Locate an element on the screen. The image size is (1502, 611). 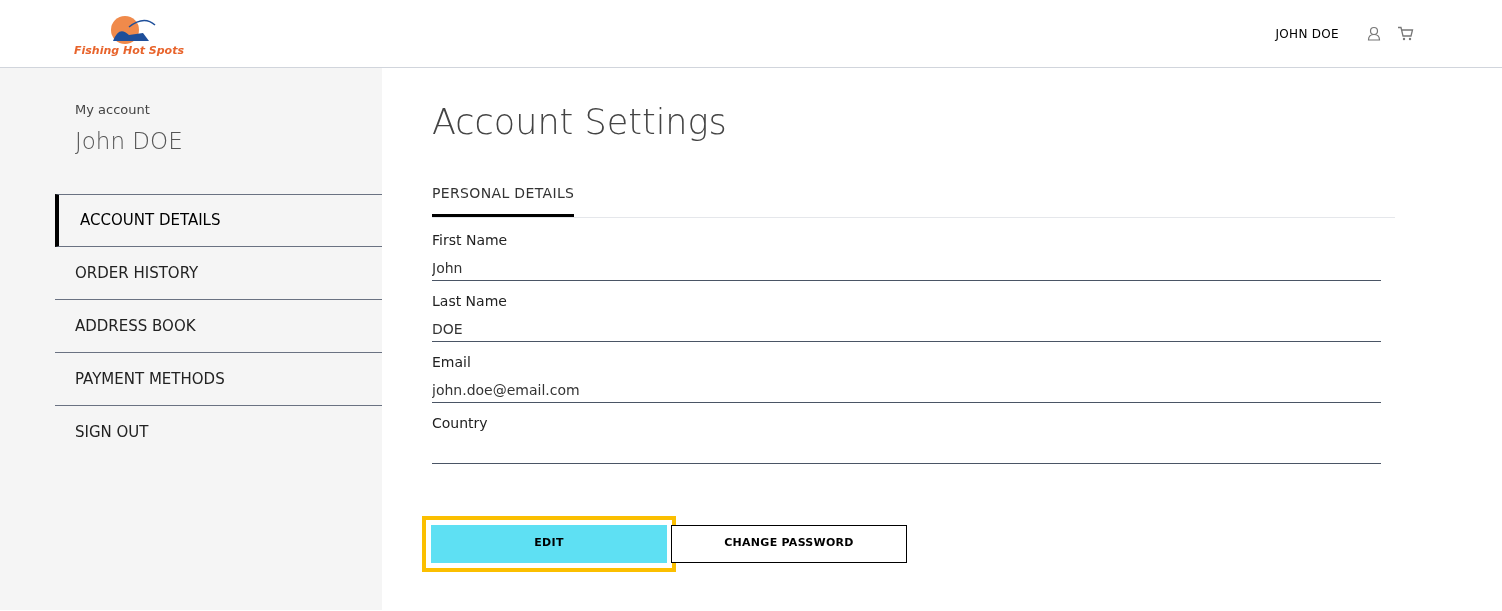
sidebar-menu-item: PAYMENT METHODS is located at coordinates (218, 379).